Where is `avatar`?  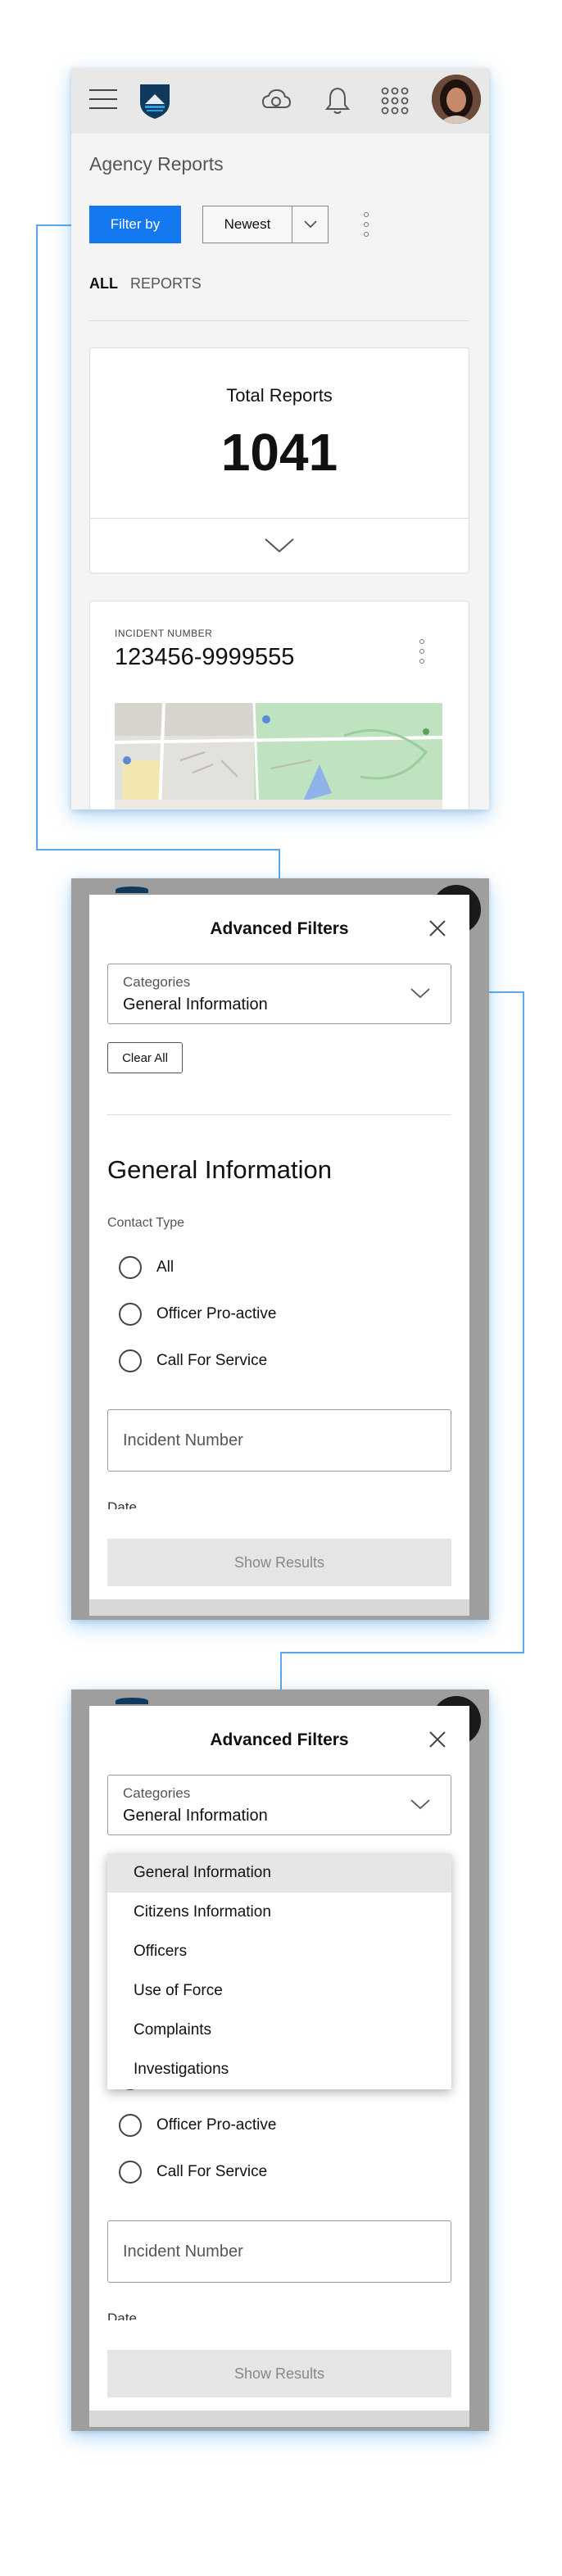
avatar is located at coordinates (456, 99).